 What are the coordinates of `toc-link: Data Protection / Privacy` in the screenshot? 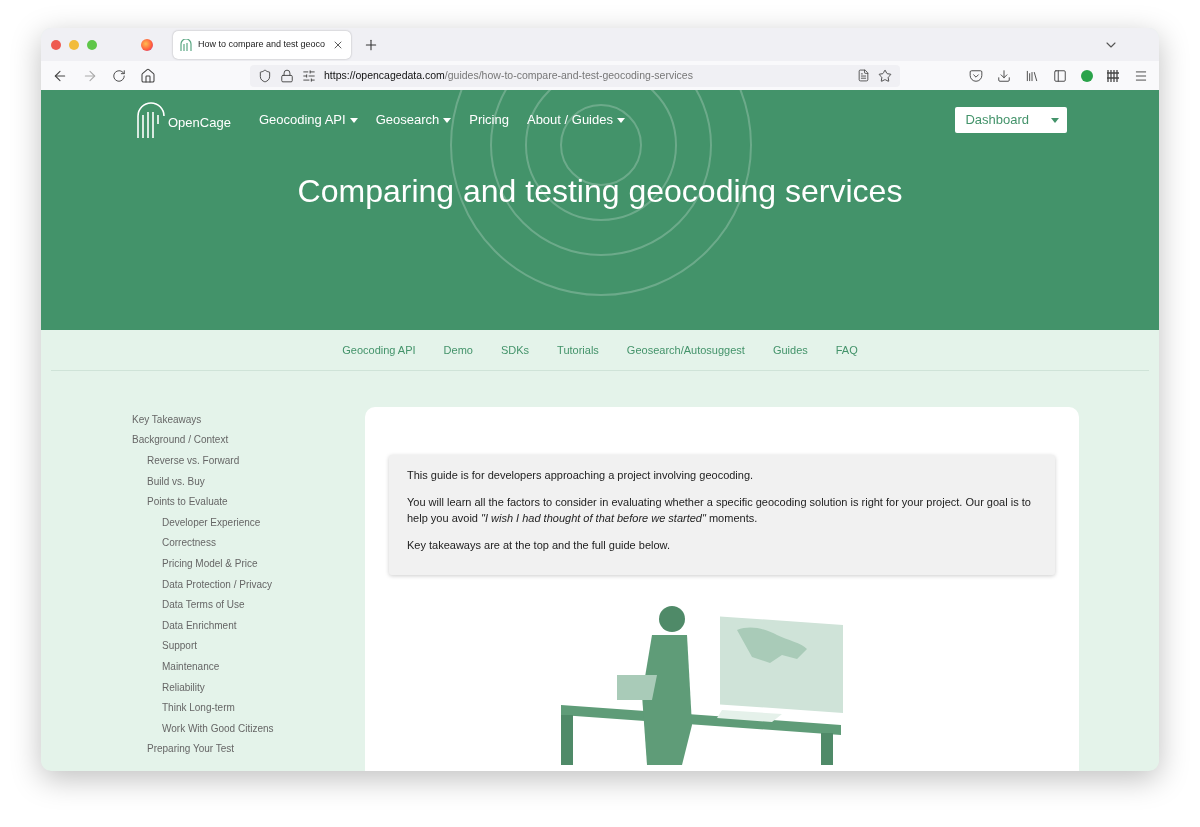 It's located at (217, 584).